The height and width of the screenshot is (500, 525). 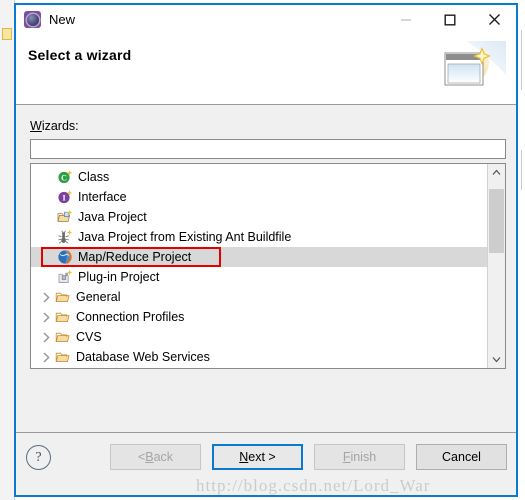 What do you see at coordinates (94, 177) in the screenshot?
I see `tree-item-label: Class` at bounding box center [94, 177].